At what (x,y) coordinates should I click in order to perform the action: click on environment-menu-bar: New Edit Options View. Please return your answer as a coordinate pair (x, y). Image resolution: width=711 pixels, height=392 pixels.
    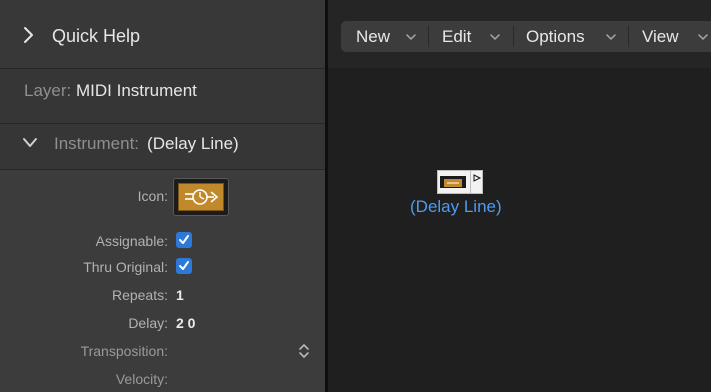
    Looking at the image, I should click on (526, 36).